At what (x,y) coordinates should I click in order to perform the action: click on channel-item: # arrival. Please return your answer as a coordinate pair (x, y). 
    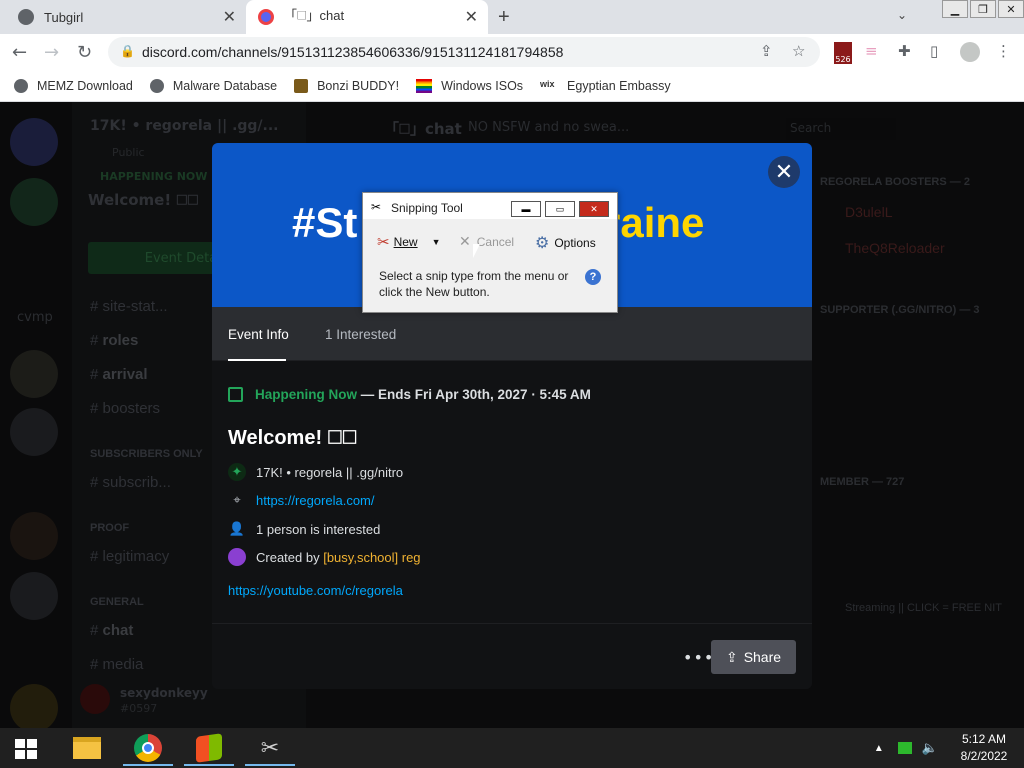
    Looking at the image, I should click on (119, 374).